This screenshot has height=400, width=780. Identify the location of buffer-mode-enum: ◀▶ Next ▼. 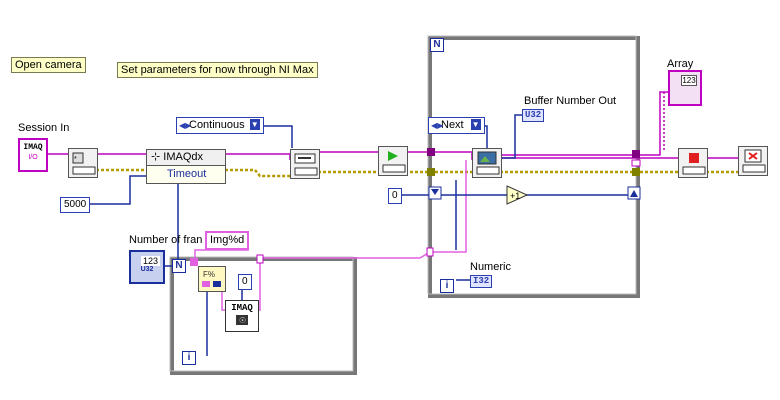
(456, 125).